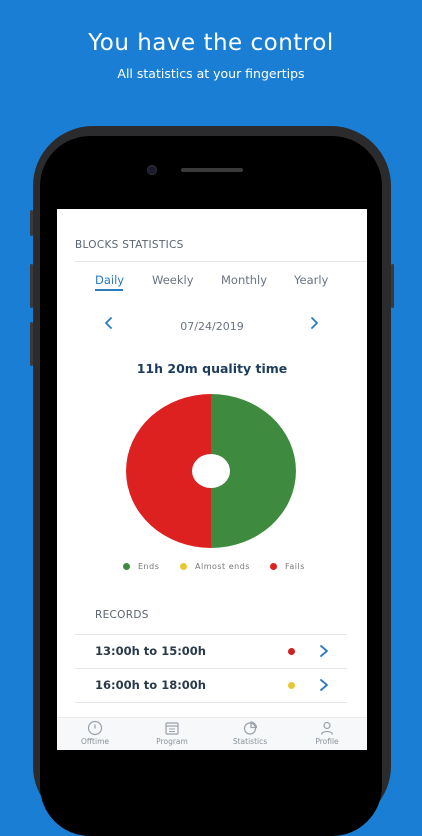 The width and height of the screenshot is (422, 836). What do you see at coordinates (250, 728) in the screenshot?
I see `pie-chart-icon` at bounding box center [250, 728].